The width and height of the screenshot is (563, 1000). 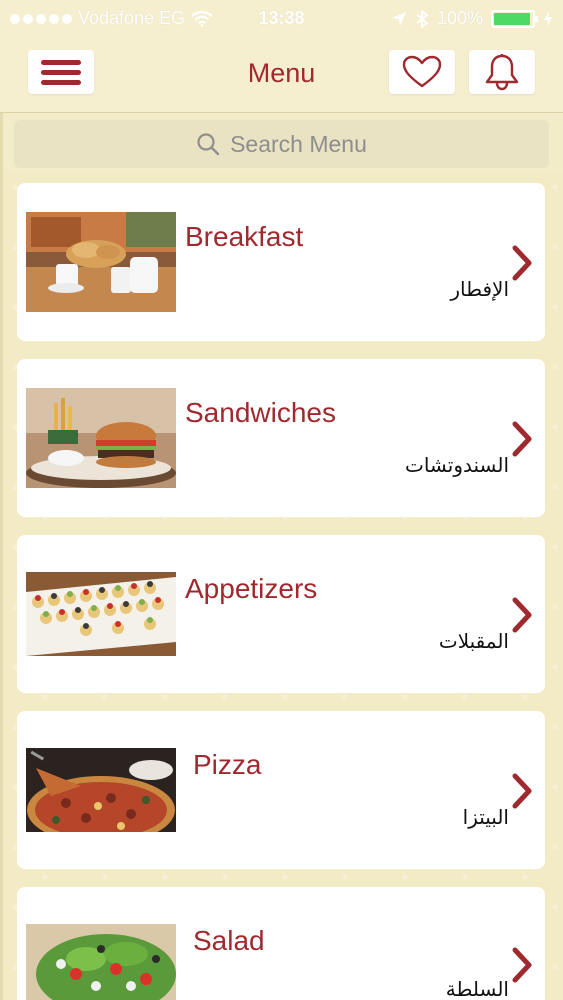 What do you see at coordinates (479, 289) in the screenshot?
I see `category-title-arabic: الإفطار` at bounding box center [479, 289].